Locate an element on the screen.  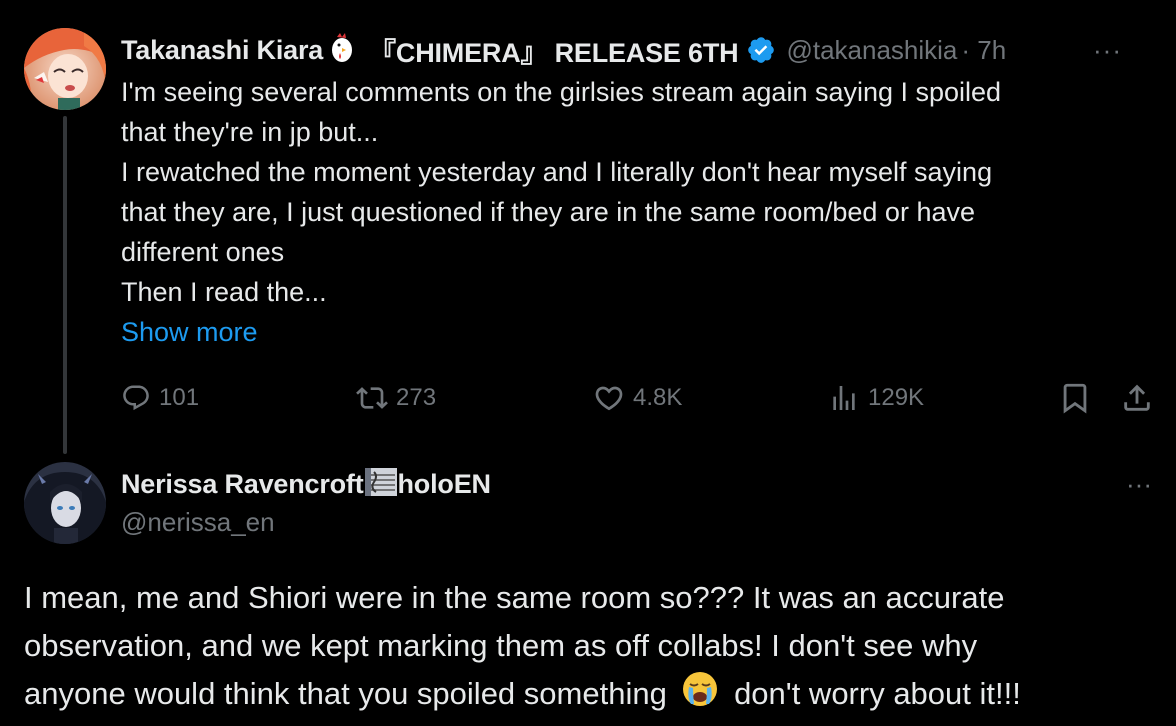
author-handle: @takanashikia is located at coordinates (871, 50).